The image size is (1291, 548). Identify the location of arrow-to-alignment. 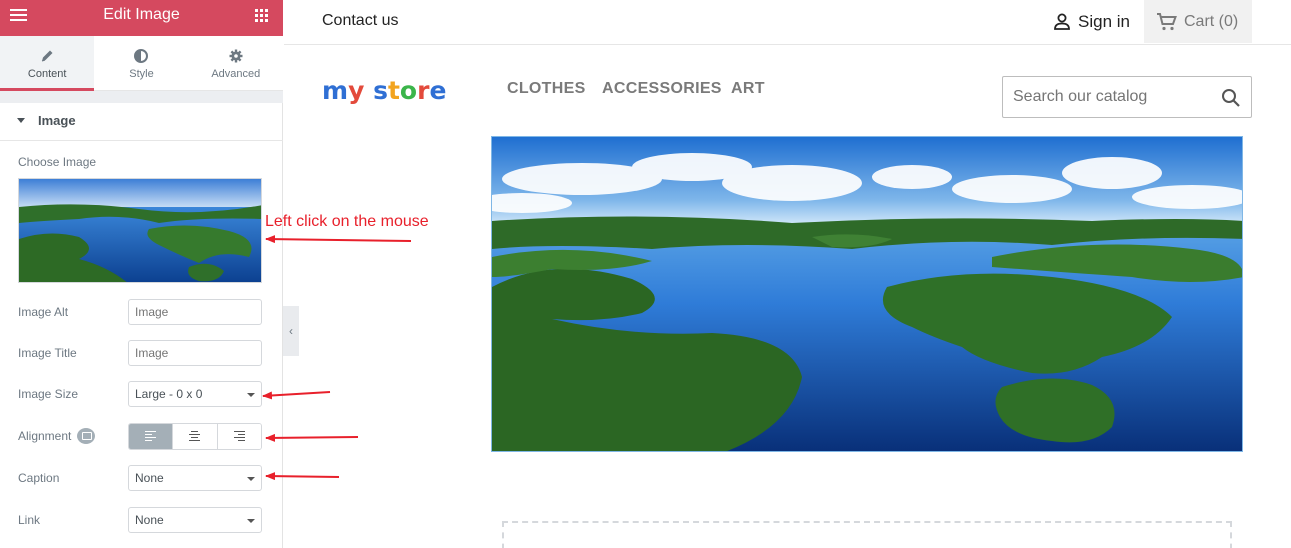
(312, 437).